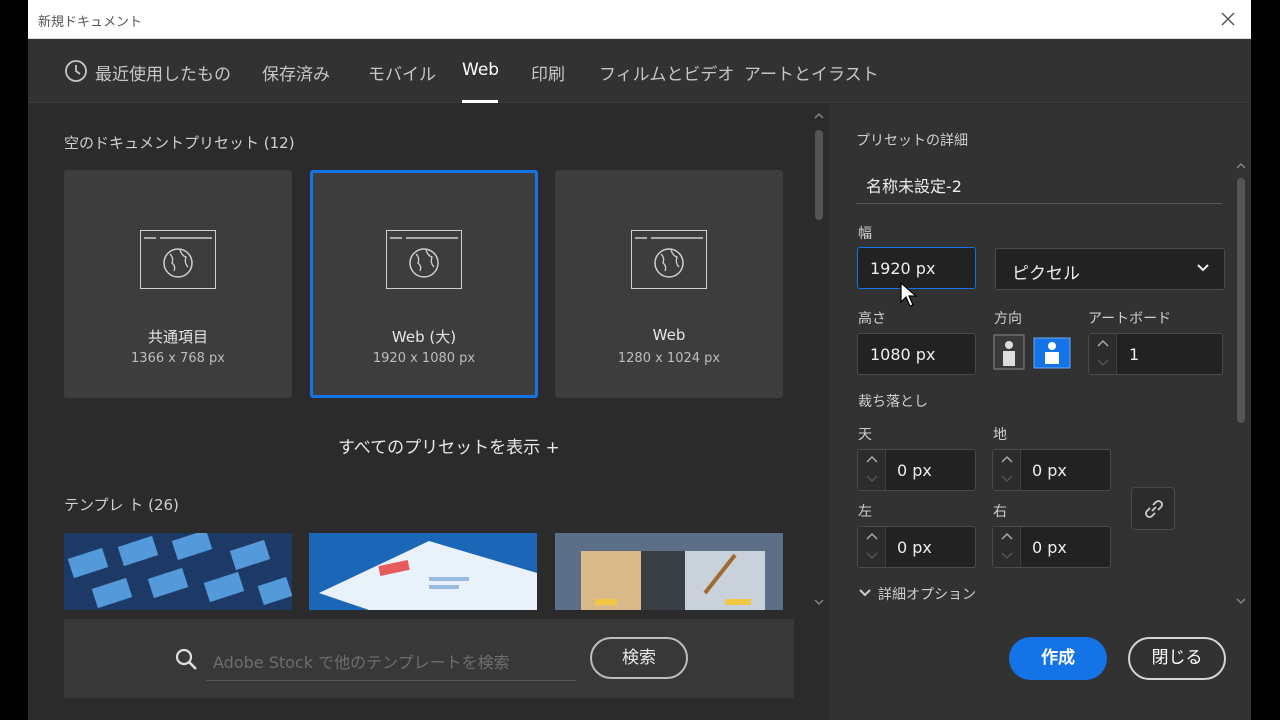 This screenshot has width=1280, height=720. Describe the element at coordinates (1058, 658) in the screenshot. I see `create-button: 作成` at that location.